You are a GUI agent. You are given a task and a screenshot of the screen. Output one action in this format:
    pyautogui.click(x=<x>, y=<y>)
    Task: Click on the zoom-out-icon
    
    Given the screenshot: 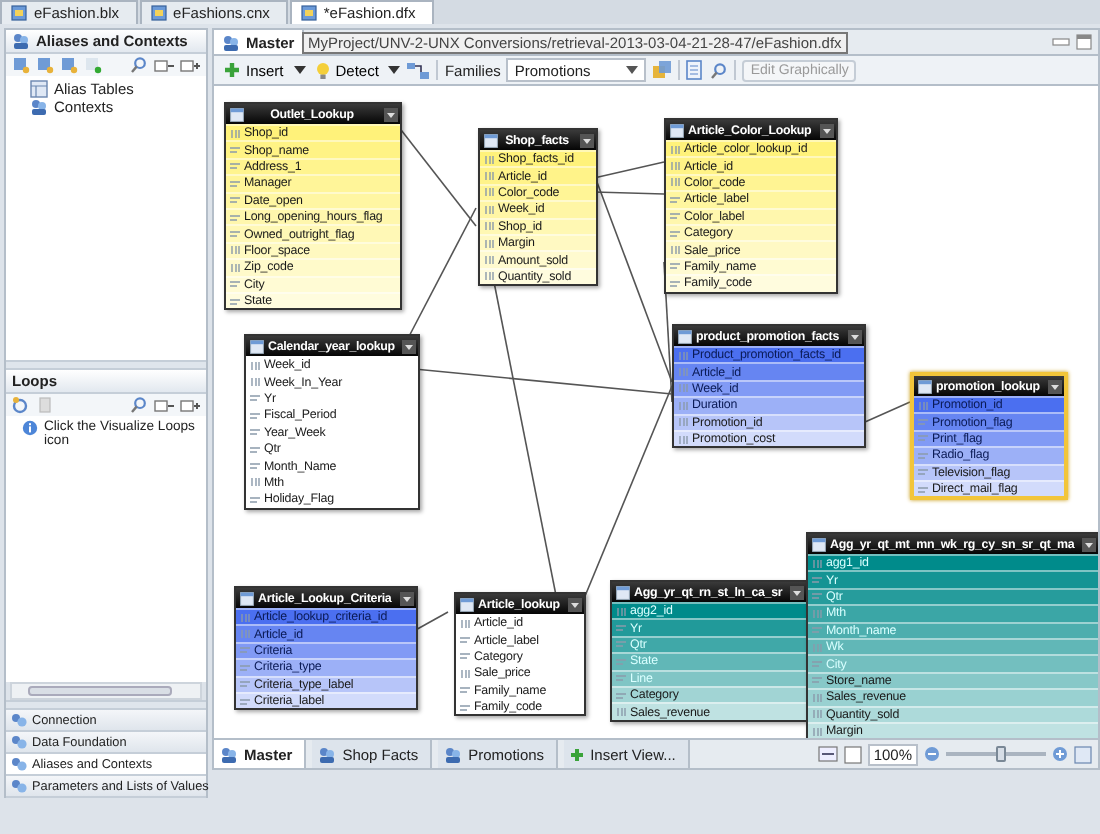 What is the action you would take?
    pyautogui.click(x=932, y=754)
    